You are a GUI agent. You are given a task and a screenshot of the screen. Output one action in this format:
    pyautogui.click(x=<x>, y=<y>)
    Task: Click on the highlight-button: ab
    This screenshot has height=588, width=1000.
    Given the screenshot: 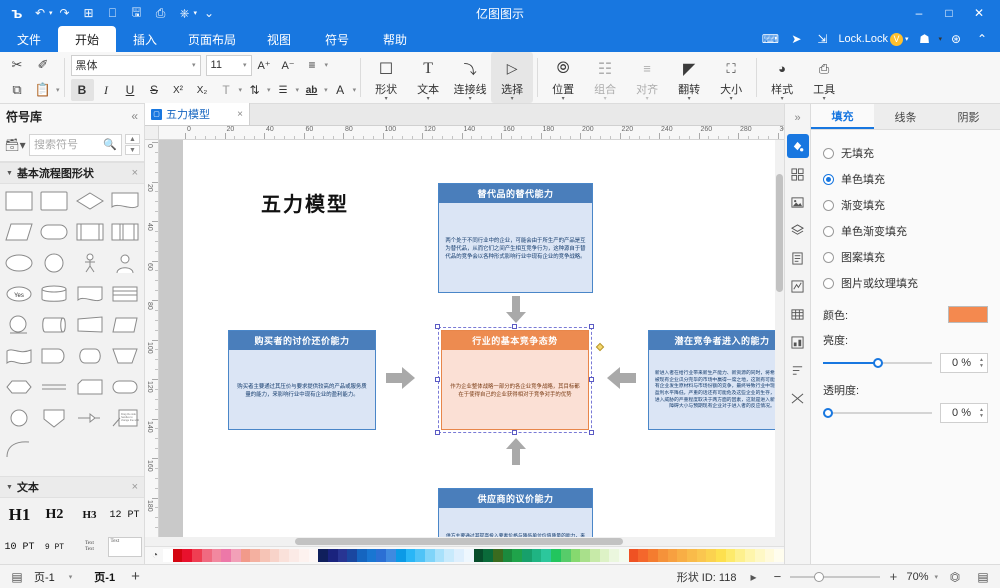 What is the action you would take?
    pyautogui.click(x=311, y=90)
    